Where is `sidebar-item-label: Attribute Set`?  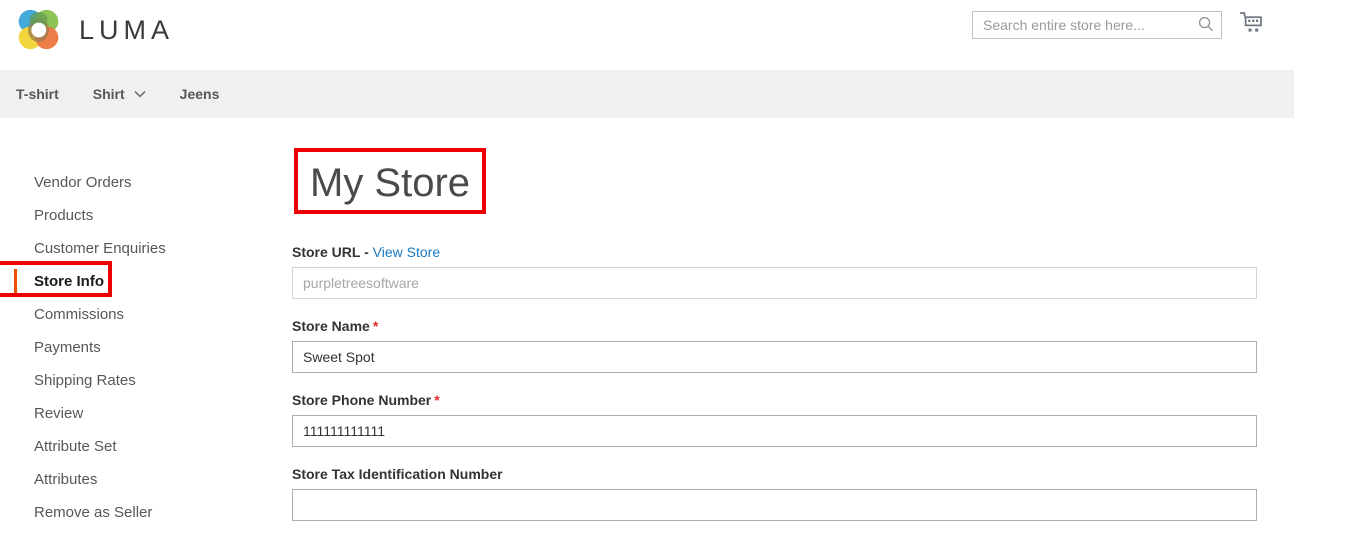 sidebar-item-label: Attribute Set is located at coordinates (75, 446).